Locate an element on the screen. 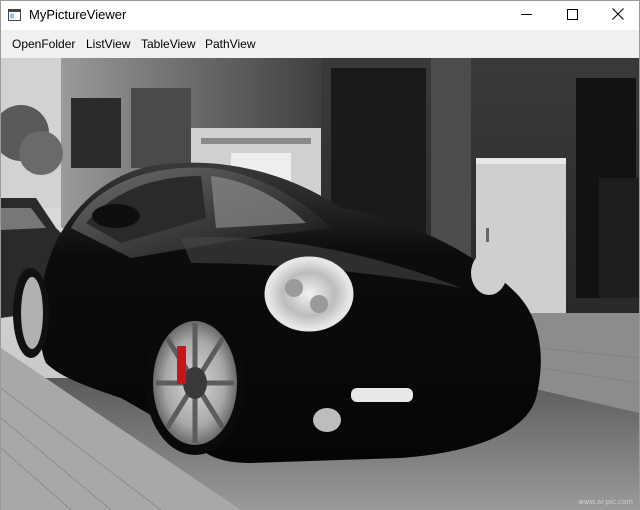  window-title: MyPictureViewer is located at coordinates (78, 14).